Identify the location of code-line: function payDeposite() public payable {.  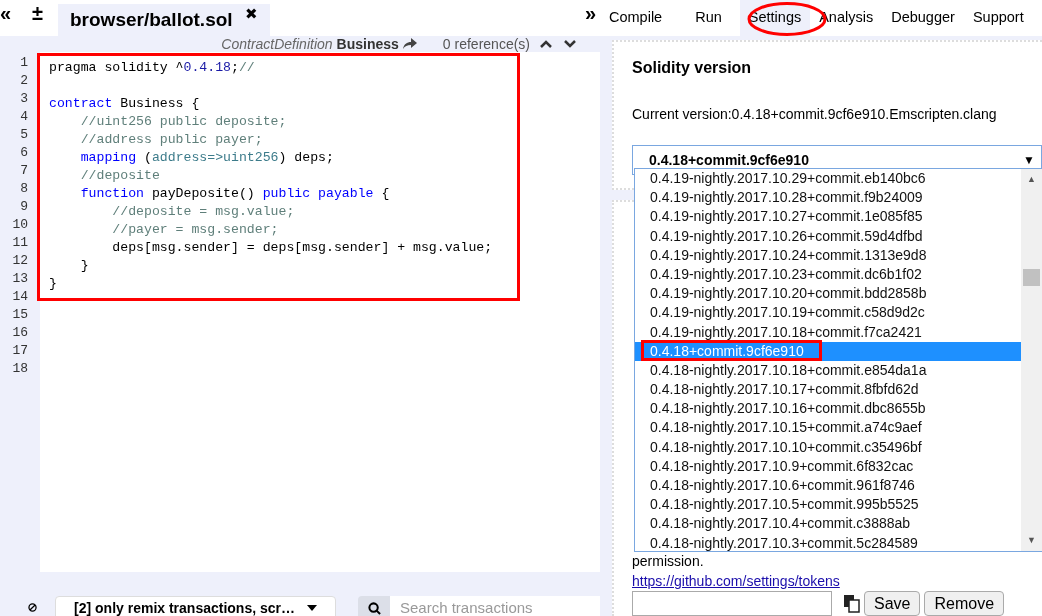
(234, 193).